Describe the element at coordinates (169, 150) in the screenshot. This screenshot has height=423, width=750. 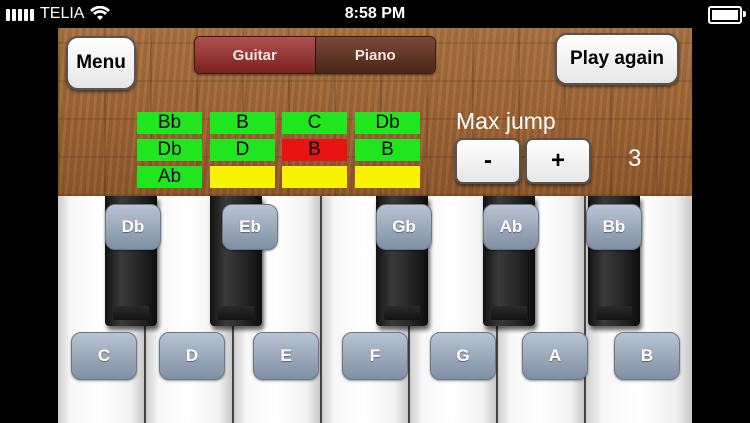
I see `note-cell-r2-c1: Db` at that location.